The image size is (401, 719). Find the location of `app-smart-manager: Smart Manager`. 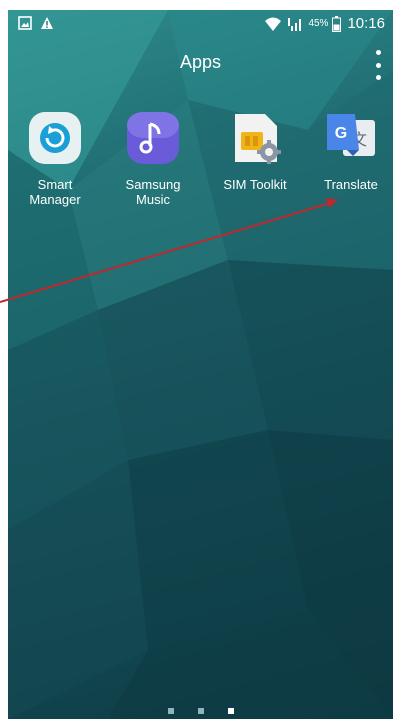

app-smart-manager: Smart Manager is located at coordinates (55, 158).